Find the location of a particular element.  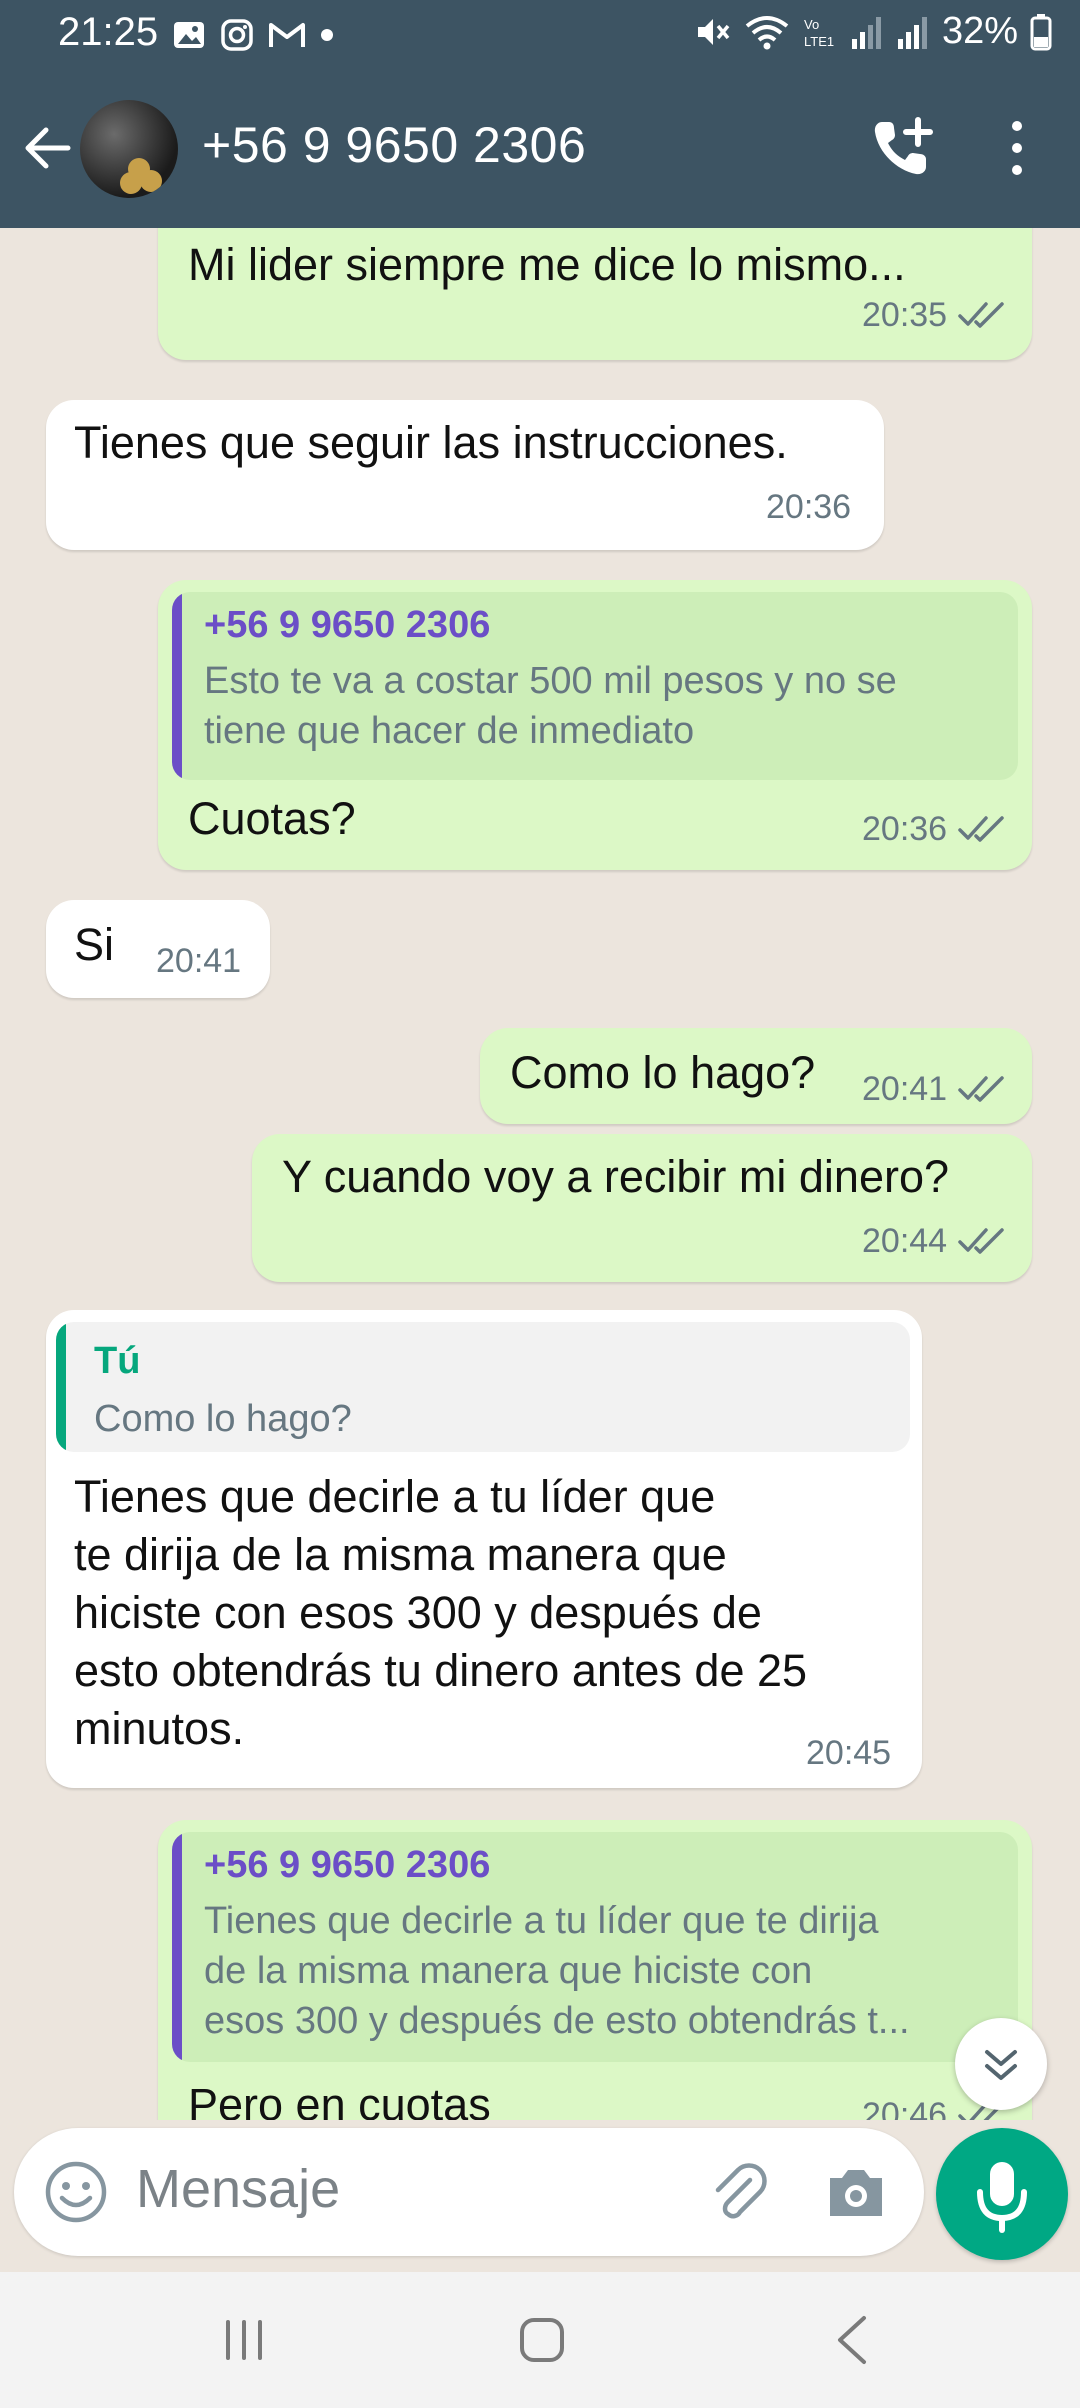

home-icon is located at coordinates (542, 2340).